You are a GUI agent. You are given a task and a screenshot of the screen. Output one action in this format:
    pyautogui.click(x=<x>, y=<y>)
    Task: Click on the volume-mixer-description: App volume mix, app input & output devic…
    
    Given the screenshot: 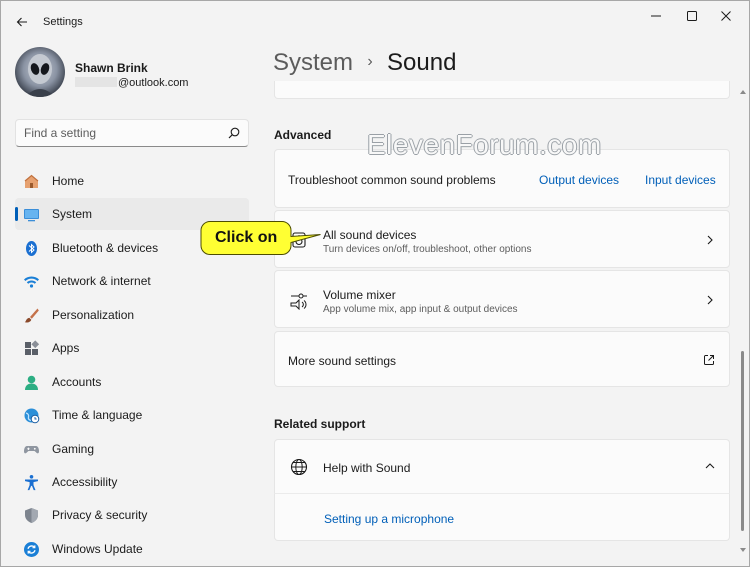 What is the action you would take?
    pyautogui.click(x=420, y=309)
    